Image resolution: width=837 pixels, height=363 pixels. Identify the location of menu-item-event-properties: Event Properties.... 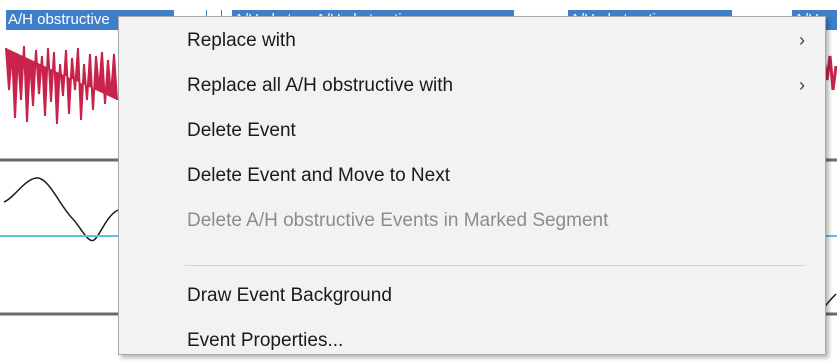
(472, 340).